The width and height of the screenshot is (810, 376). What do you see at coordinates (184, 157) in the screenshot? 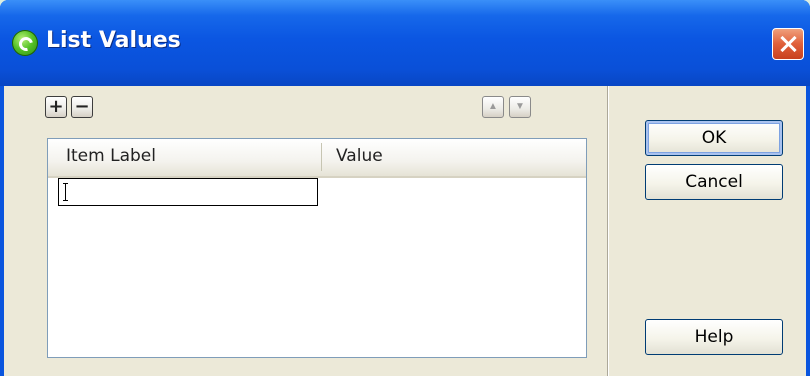
I see `column-header-item-label: Item Label` at bounding box center [184, 157].